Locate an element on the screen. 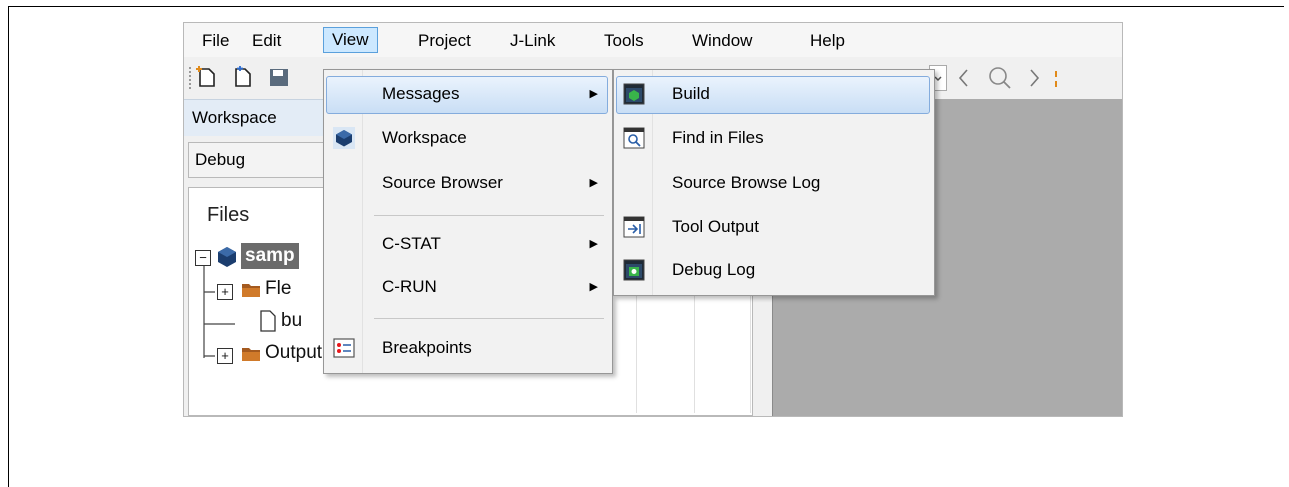  menu-item-breakpoints: Breakpoints is located at coordinates (466, 348).